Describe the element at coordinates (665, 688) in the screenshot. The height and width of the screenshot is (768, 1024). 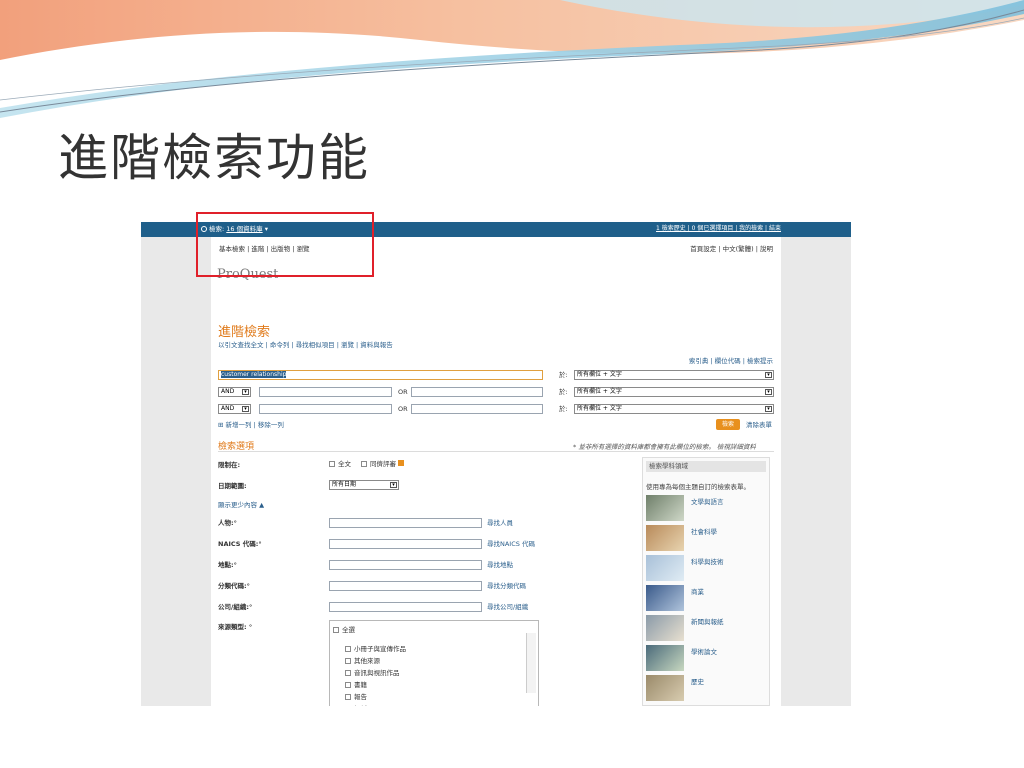
I see `history-image` at that location.